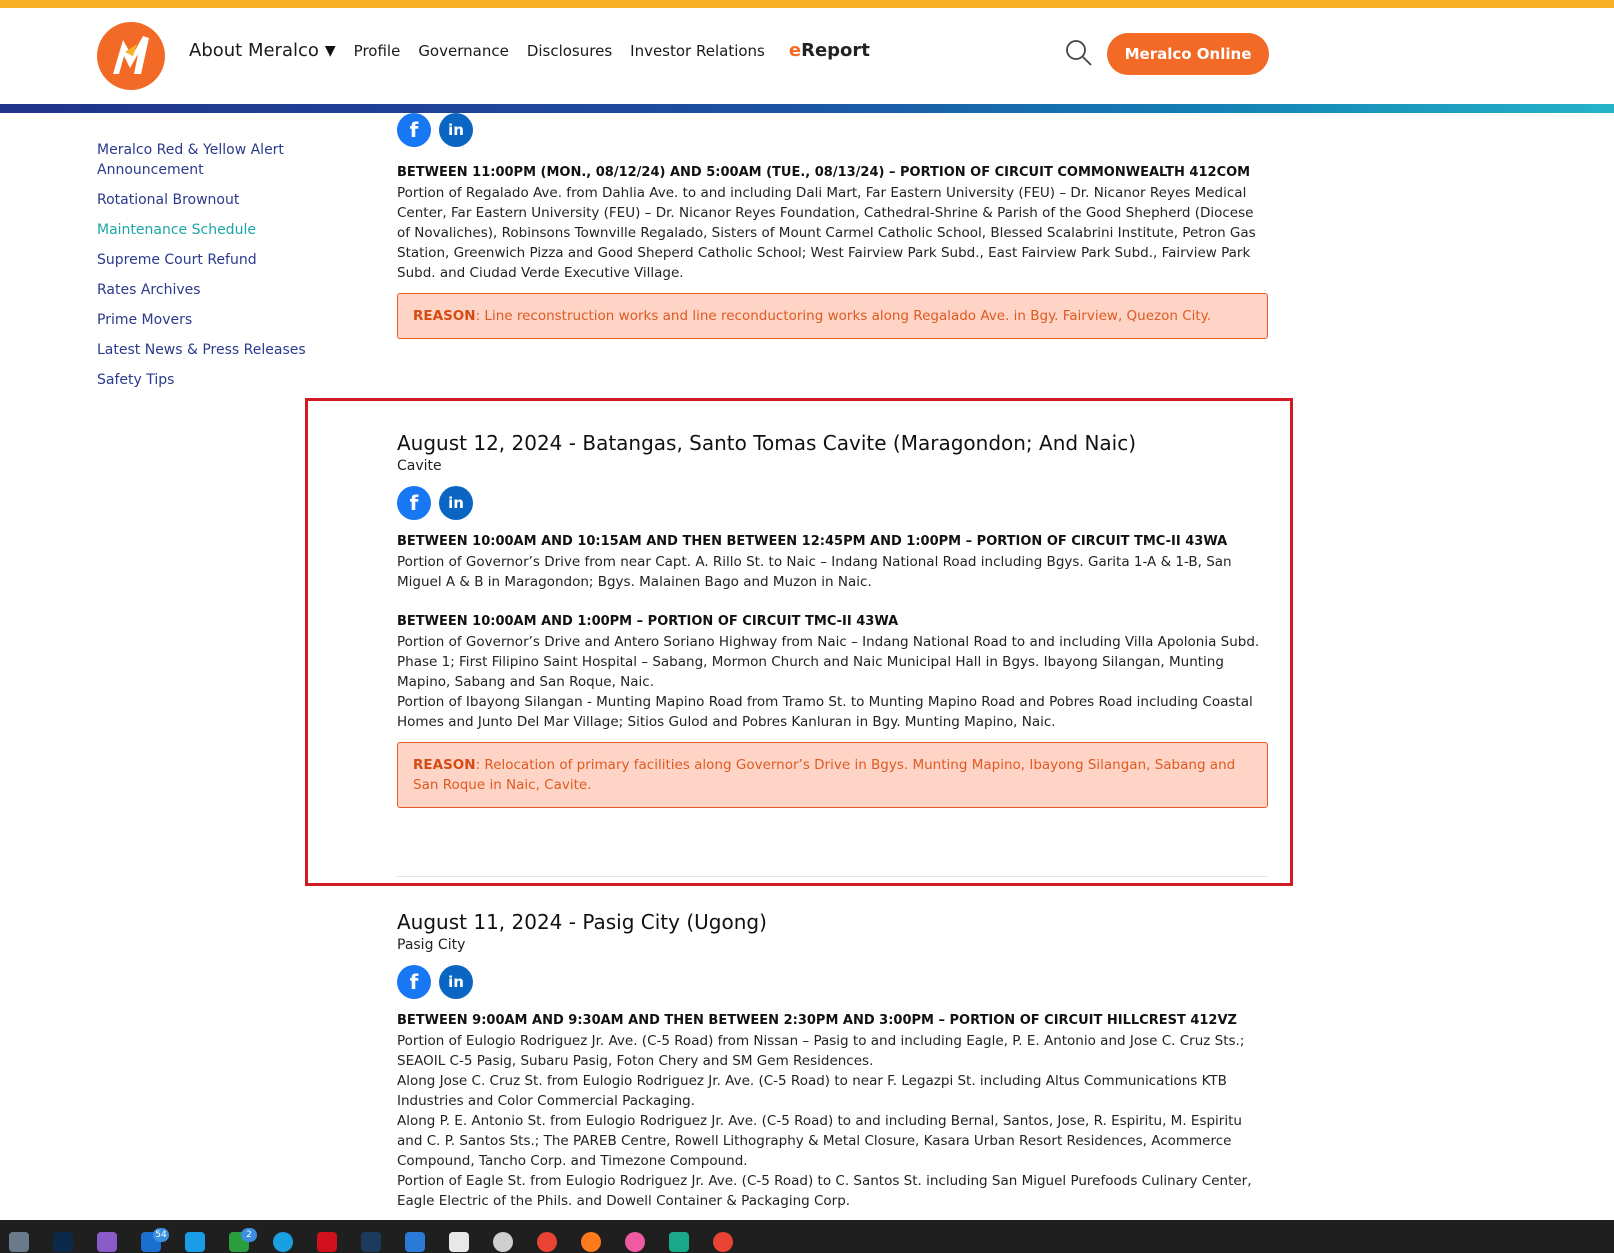  What do you see at coordinates (1079, 53) in the screenshot?
I see `search-icon` at bounding box center [1079, 53].